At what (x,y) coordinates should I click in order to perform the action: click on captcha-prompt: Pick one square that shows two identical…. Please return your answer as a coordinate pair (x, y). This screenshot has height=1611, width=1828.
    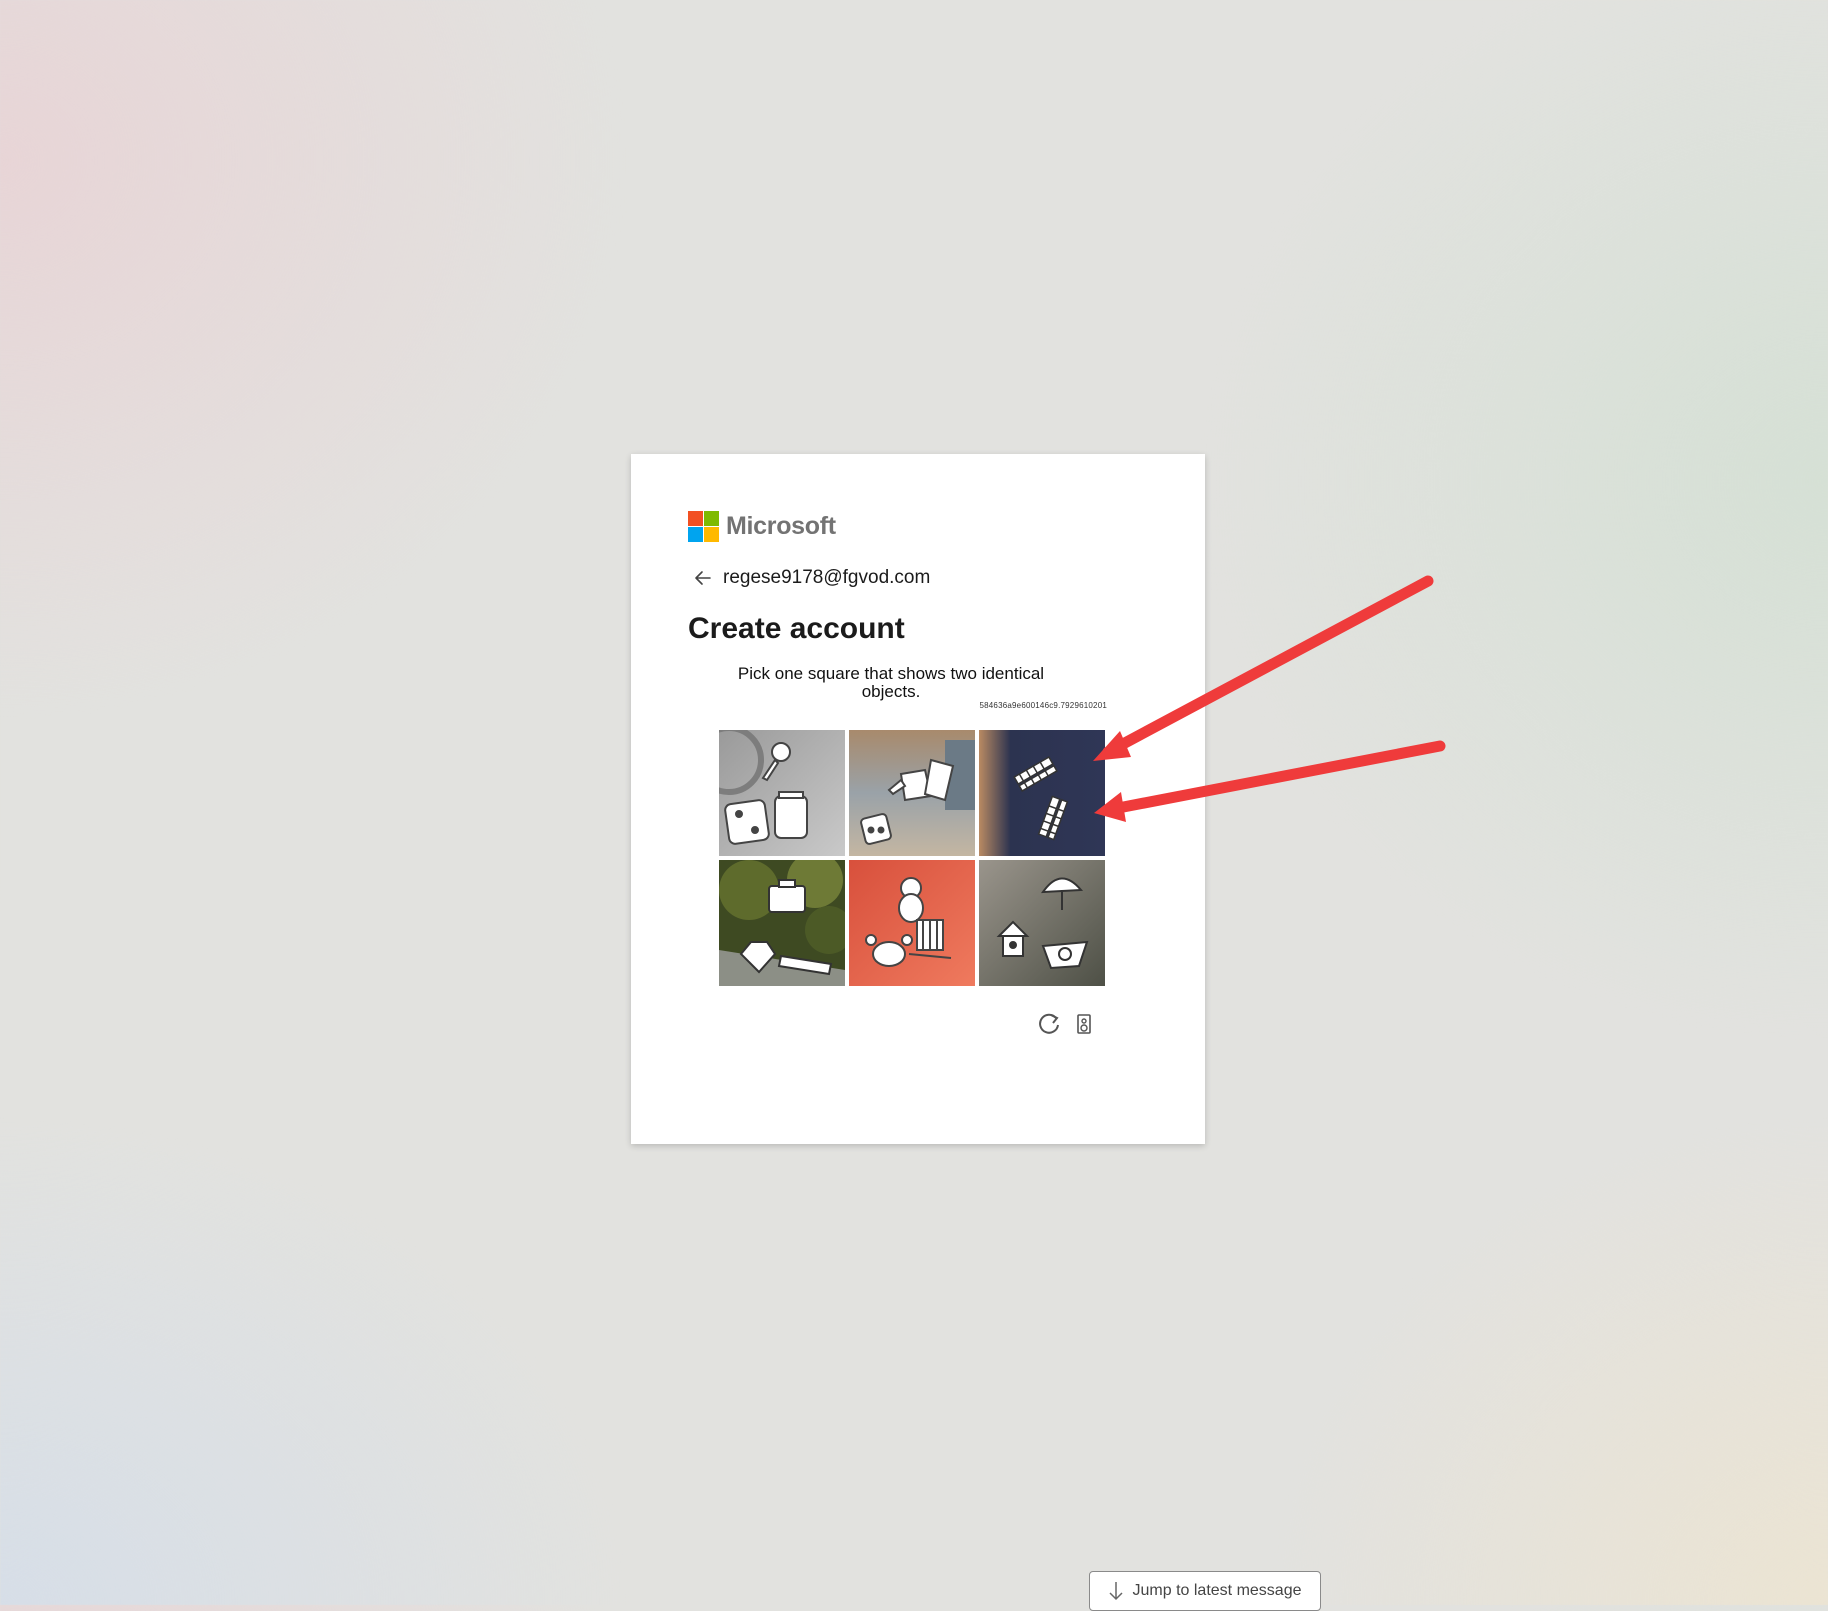
    Looking at the image, I should click on (891, 682).